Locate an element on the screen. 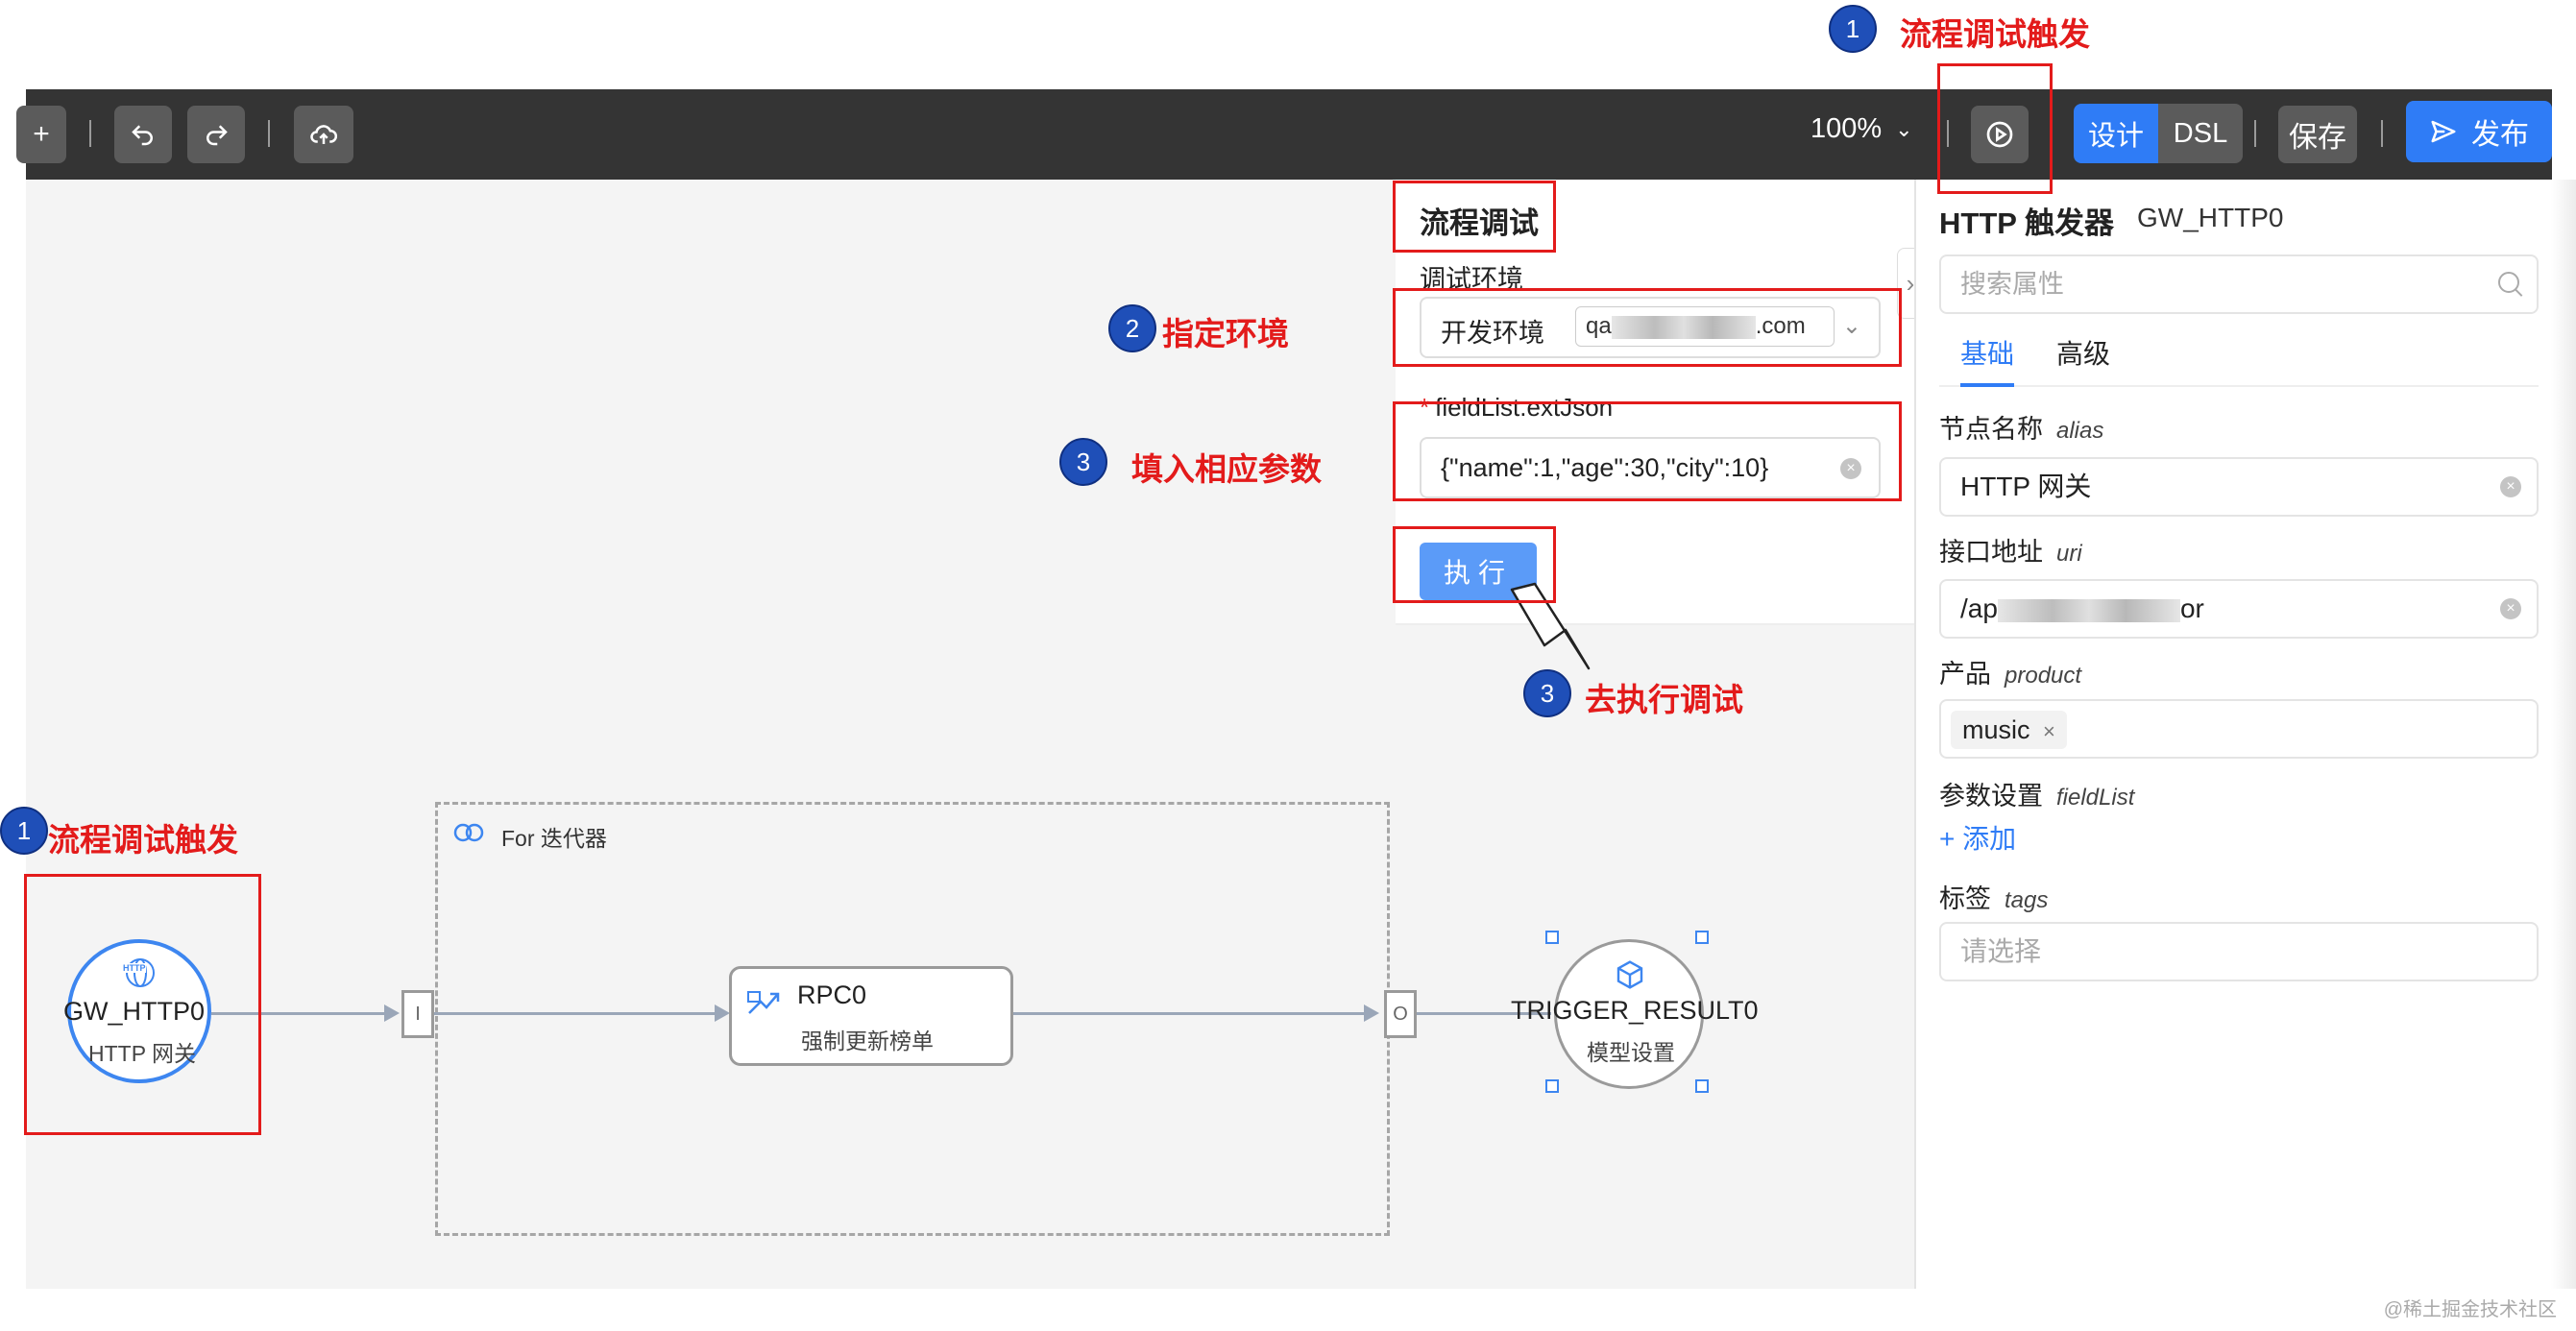 This screenshot has width=2576, height=1331. dsl-mode-button: DSL is located at coordinates (2200, 133).